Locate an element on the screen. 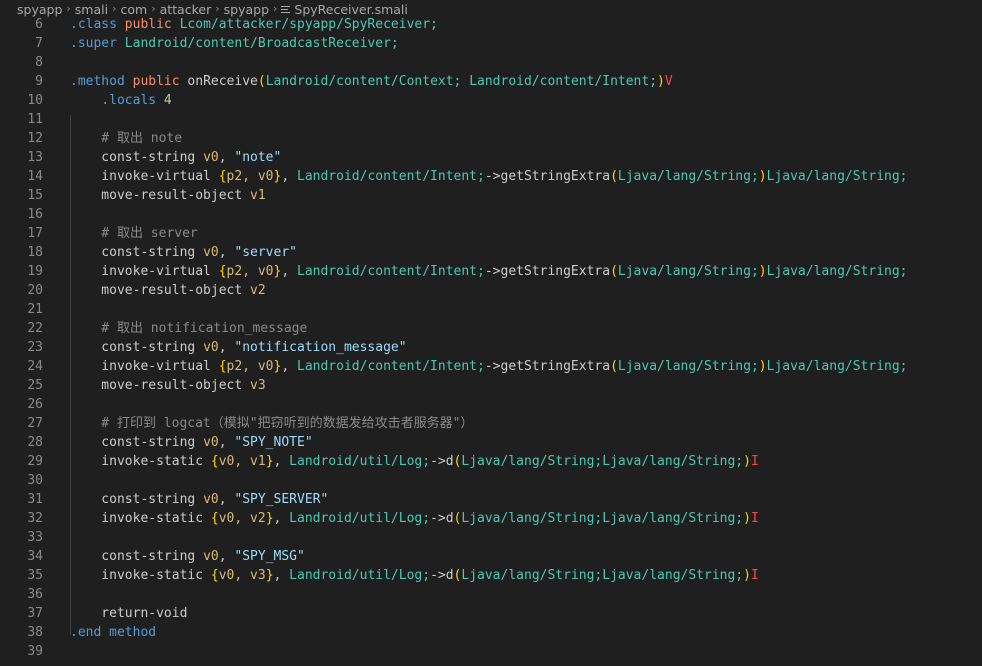 The height and width of the screenshot is (666, 982). code-line: 36 is located at coordinates (491, 594).